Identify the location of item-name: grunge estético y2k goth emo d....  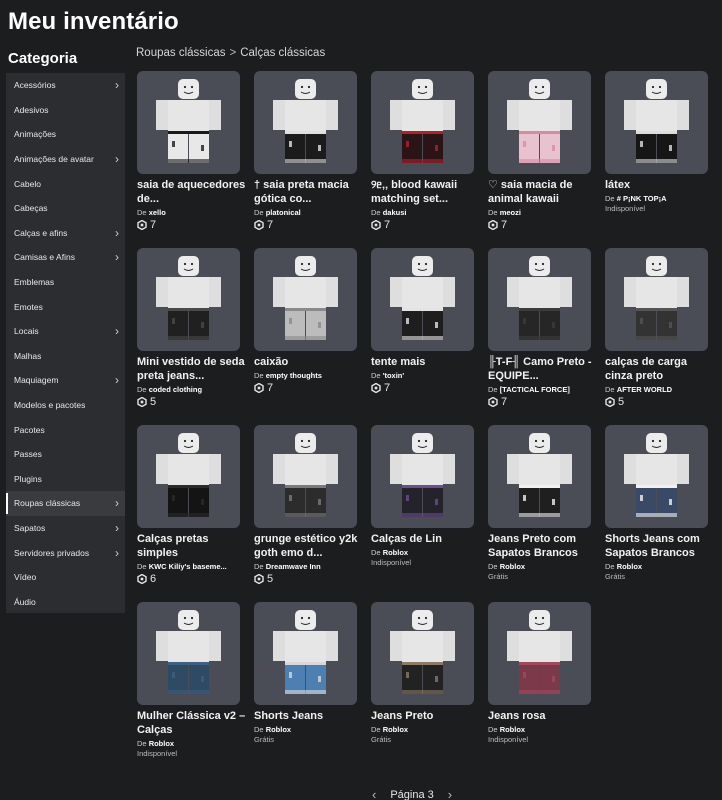
(309, 546).